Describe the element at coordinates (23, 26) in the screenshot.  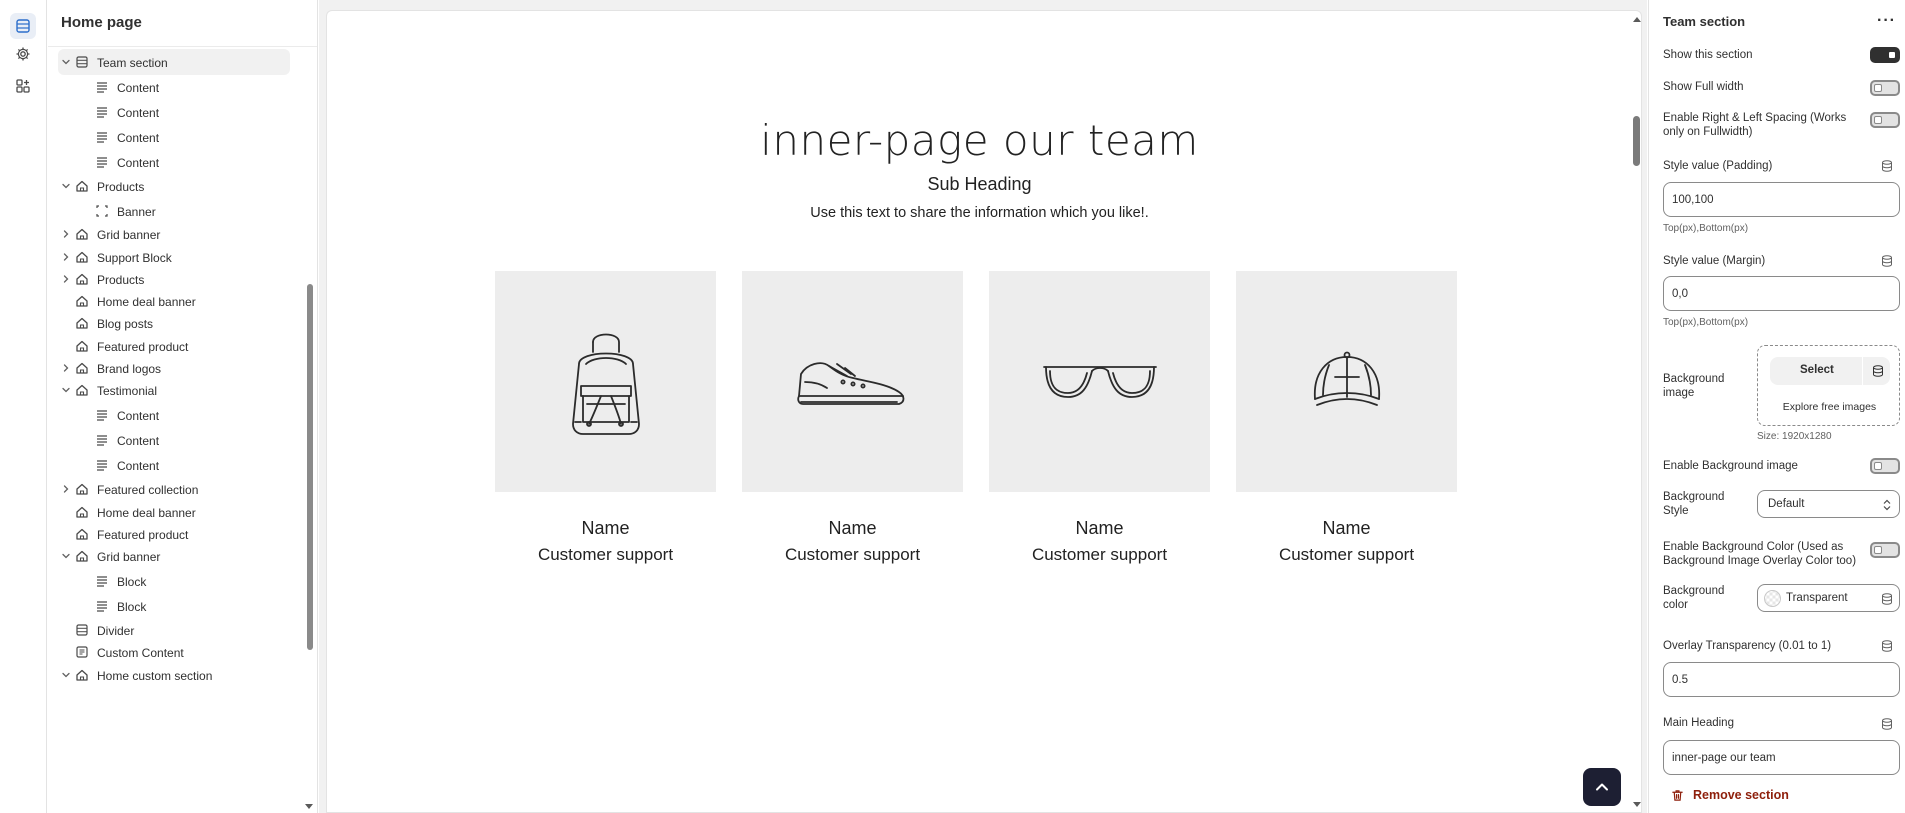
I see `sections-icon` at that location.